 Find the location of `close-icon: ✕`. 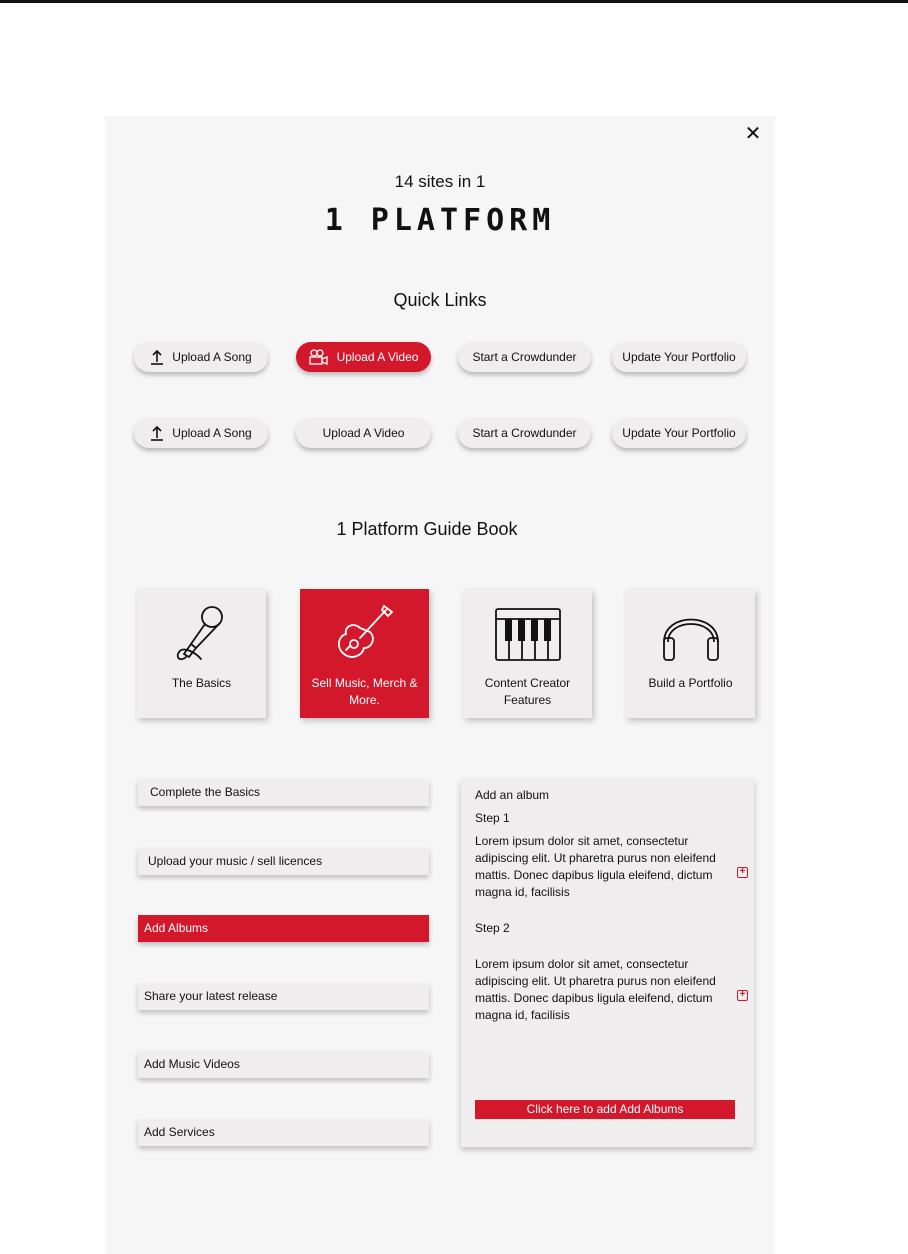

close-icon: ✕ is located at coordinates (753, 134).